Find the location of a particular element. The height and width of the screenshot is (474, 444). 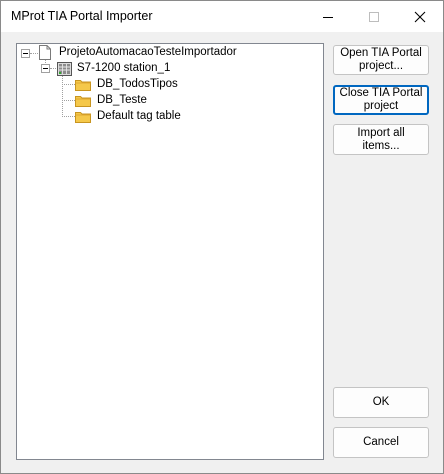

minimize-button is located at coordinates (328, 16).